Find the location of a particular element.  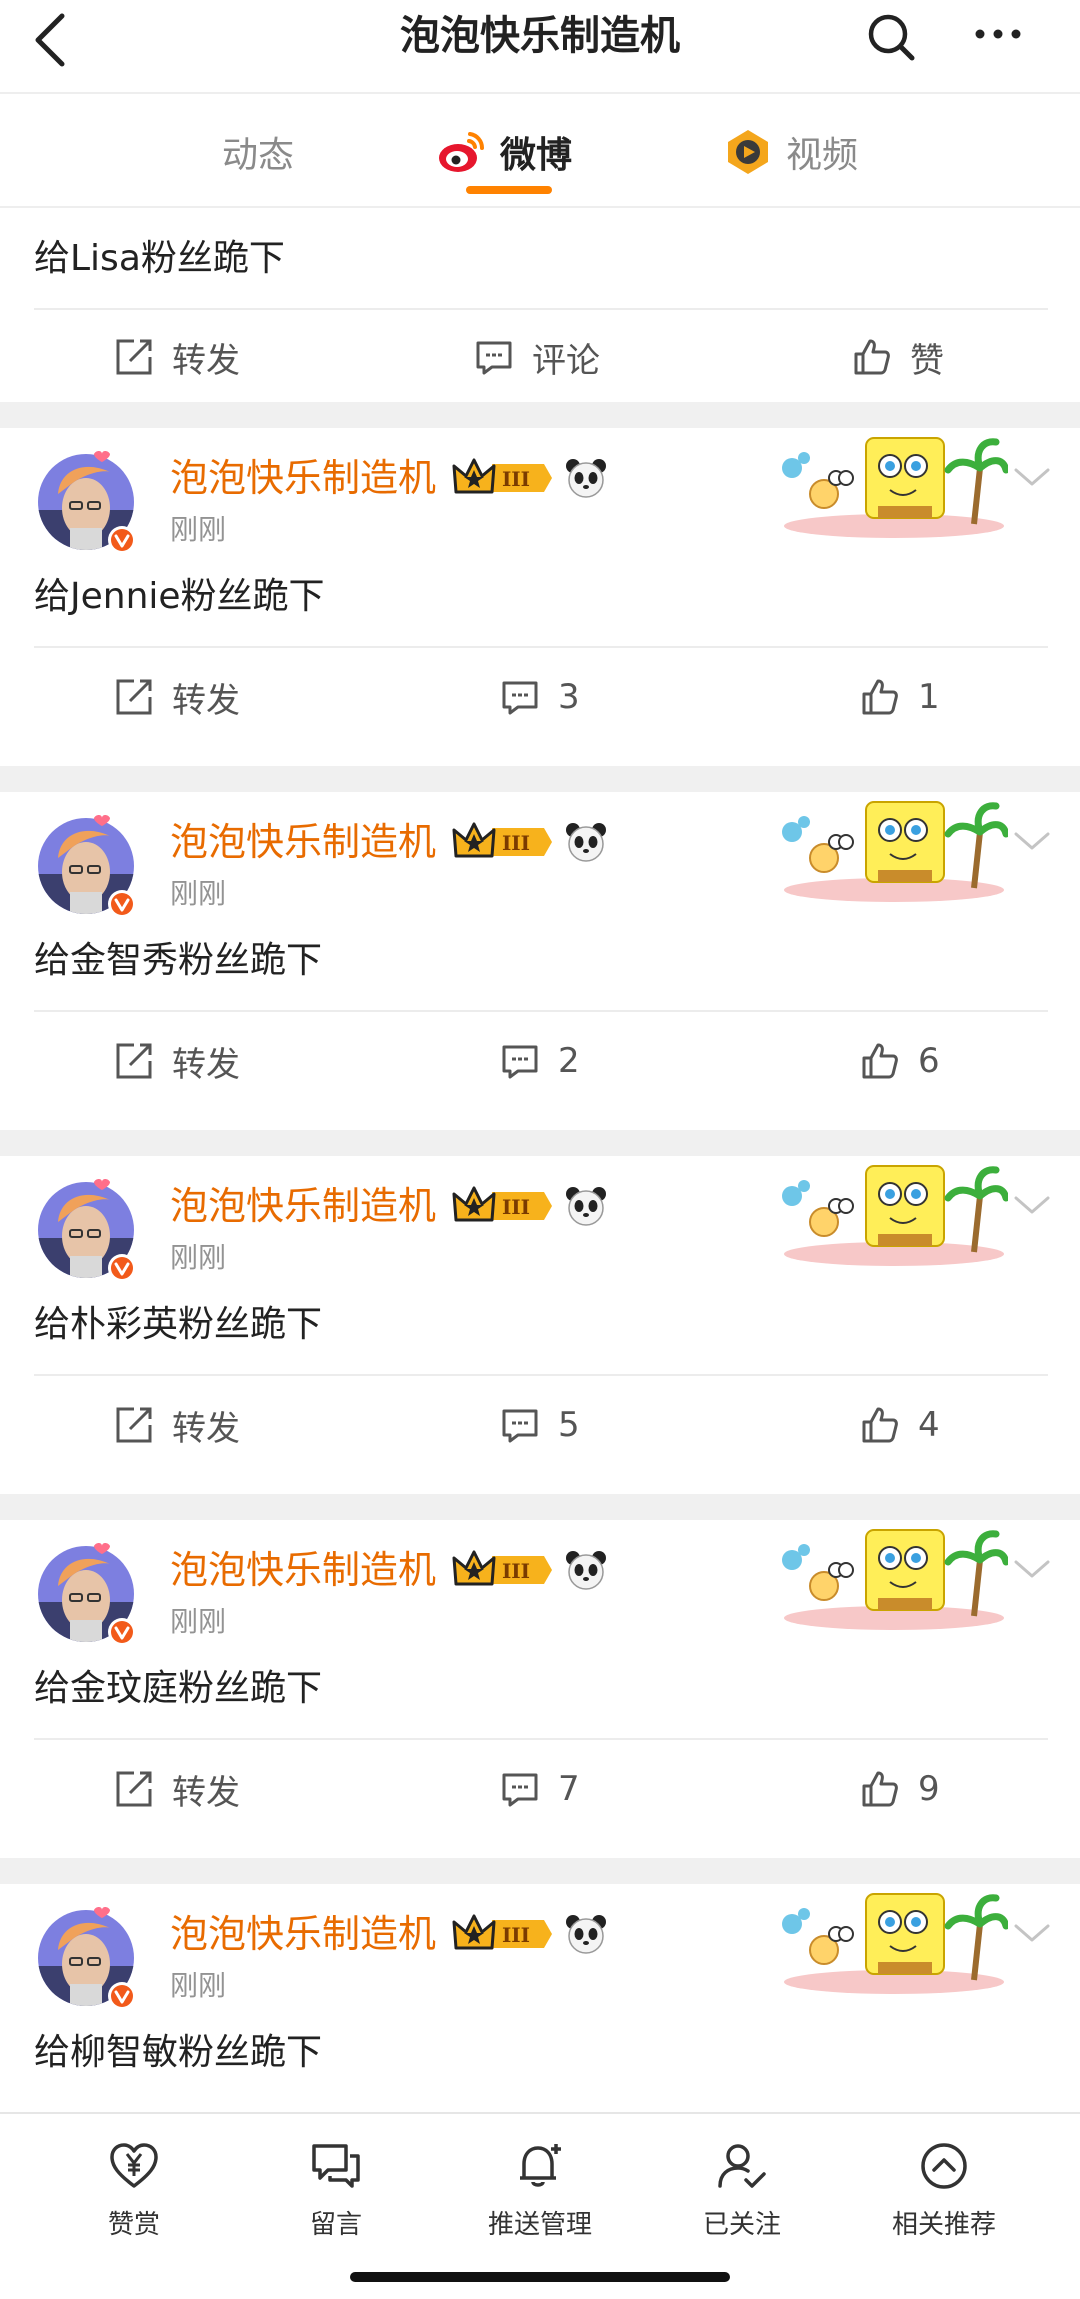

like-button: 1 is located at coordinates (900, 697).